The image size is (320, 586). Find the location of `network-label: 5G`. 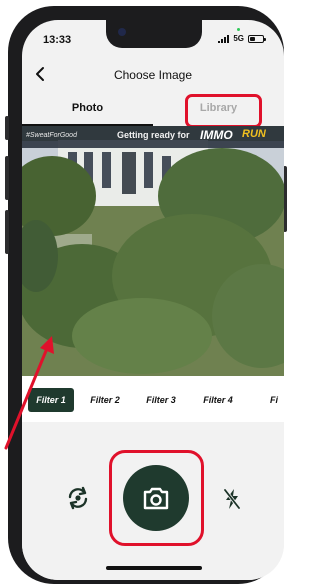

network-label: 5G is located at coordinates (238, 38).